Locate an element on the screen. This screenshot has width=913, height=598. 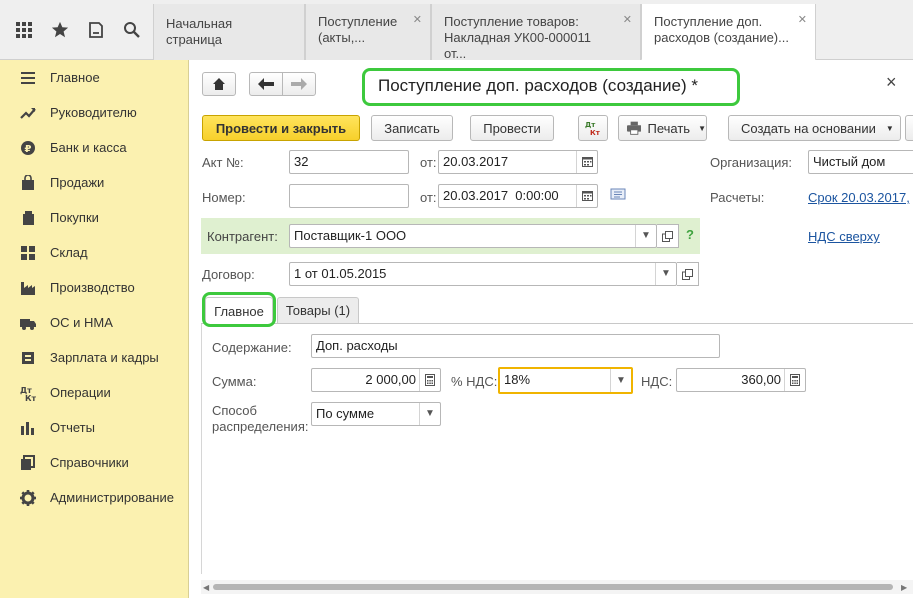
search-icon is located at coordinates (132, 30).